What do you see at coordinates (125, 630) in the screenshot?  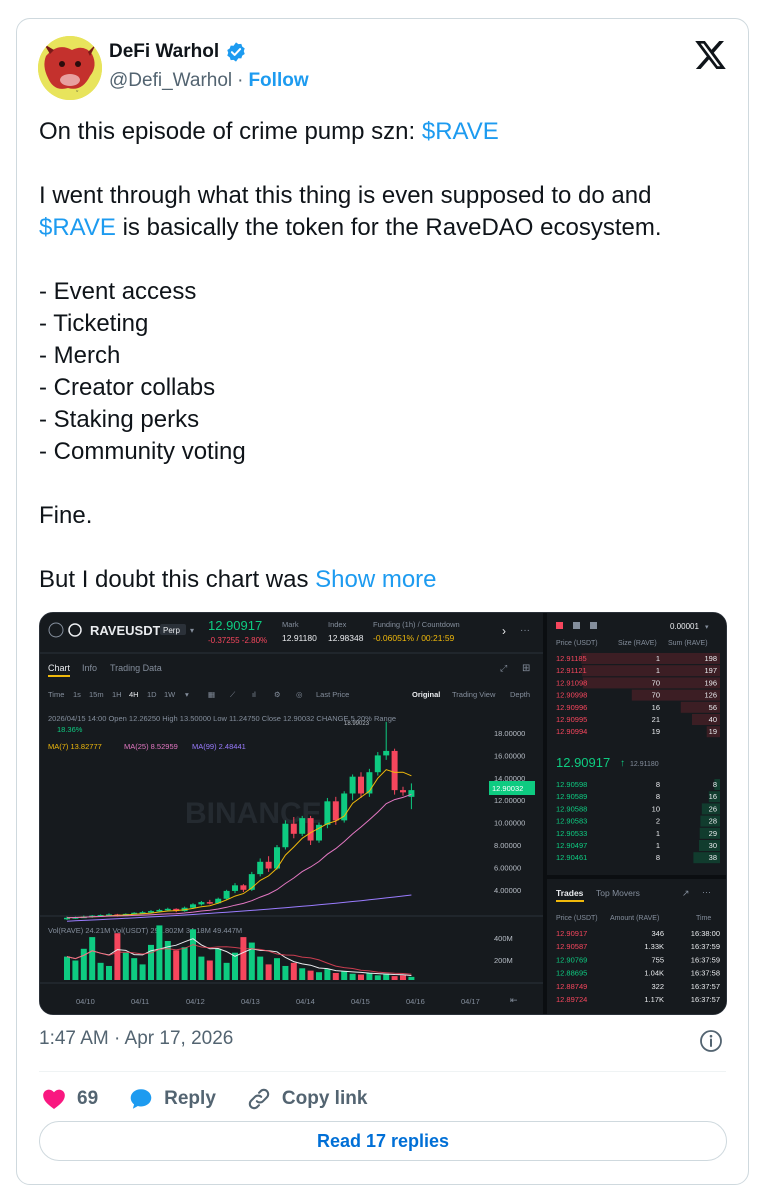 I see `symbol: RAVEUSDT` at bounding box center [125, 630].